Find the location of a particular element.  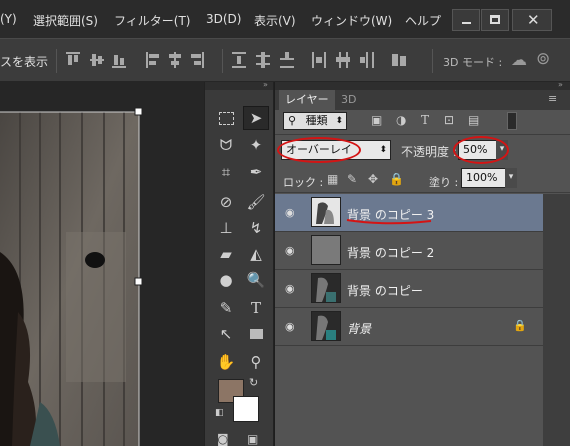

layer-filter-dropdown: ⚲ 種類 ⬍ is located at coordinates (315, 121).